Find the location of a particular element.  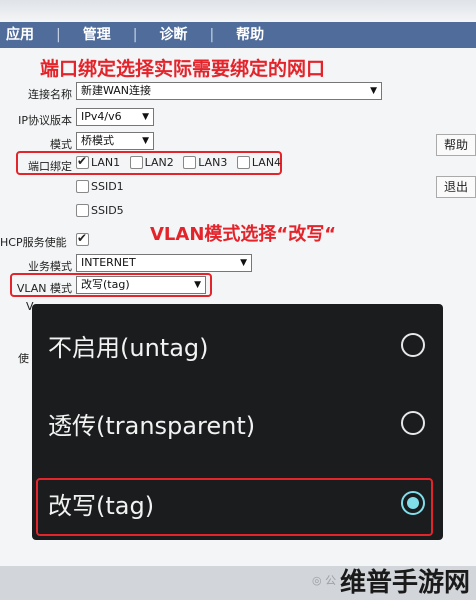

mode-label: 模式 is located at coordinates (61, 144).